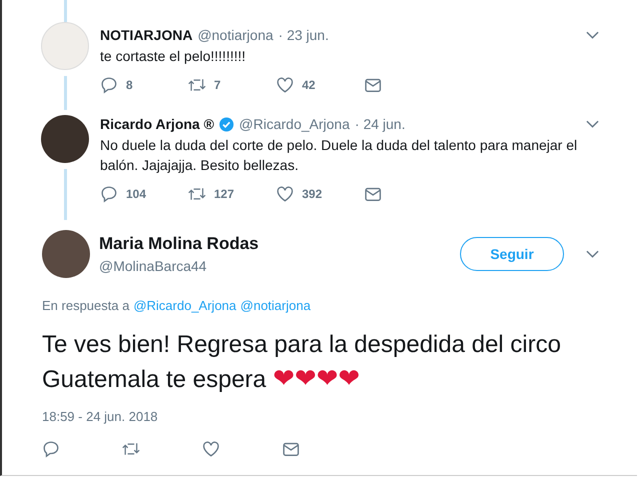 This screenshot has width=639, height=479. Describe the element at coordinates (179, 266) in the screenshot. I see `author-handle: @MolinaBarca44` at that location.